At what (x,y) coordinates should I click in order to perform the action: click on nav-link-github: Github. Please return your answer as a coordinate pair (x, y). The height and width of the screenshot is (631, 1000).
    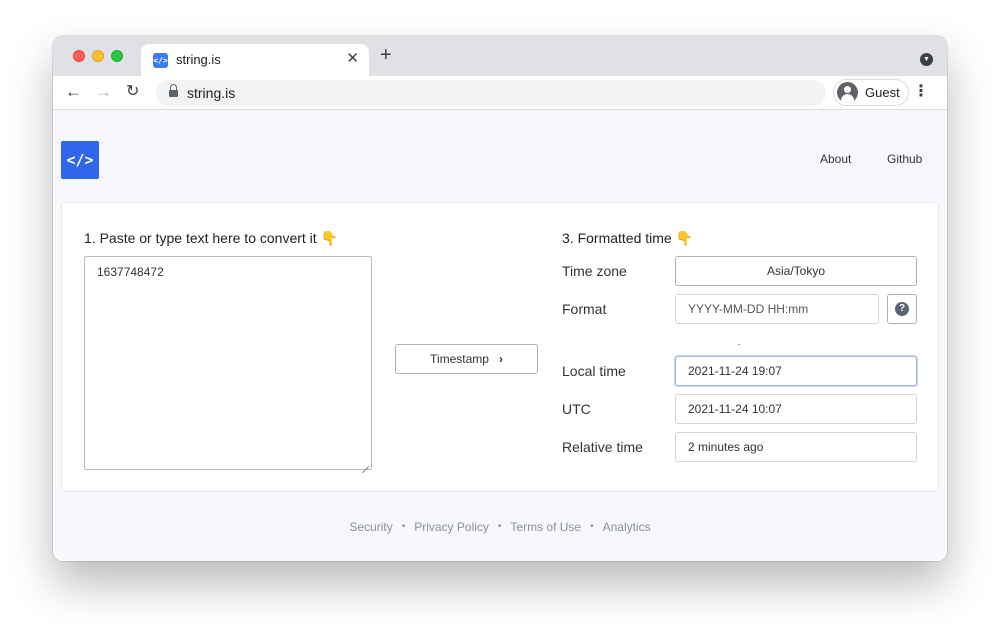
    Looking at the image, I should click on (904, 159).